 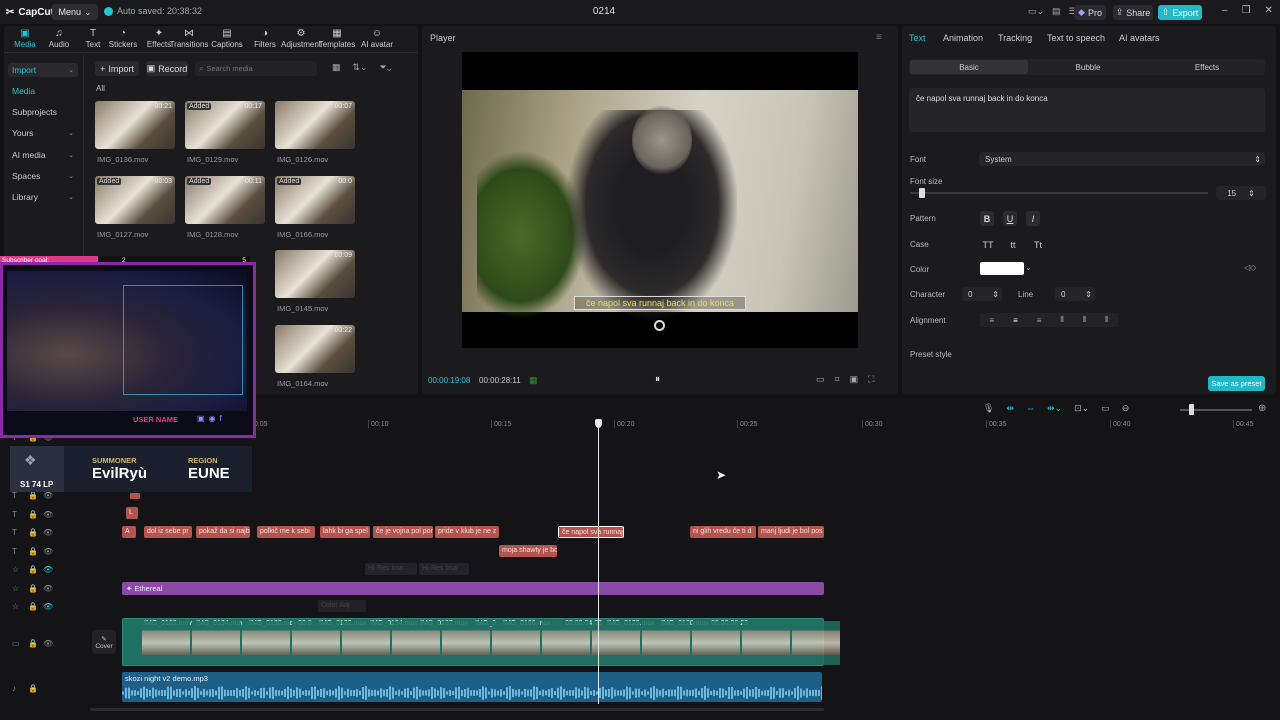 I want to click on share-button: ⇪ Share, so click(x=1133, y=12).